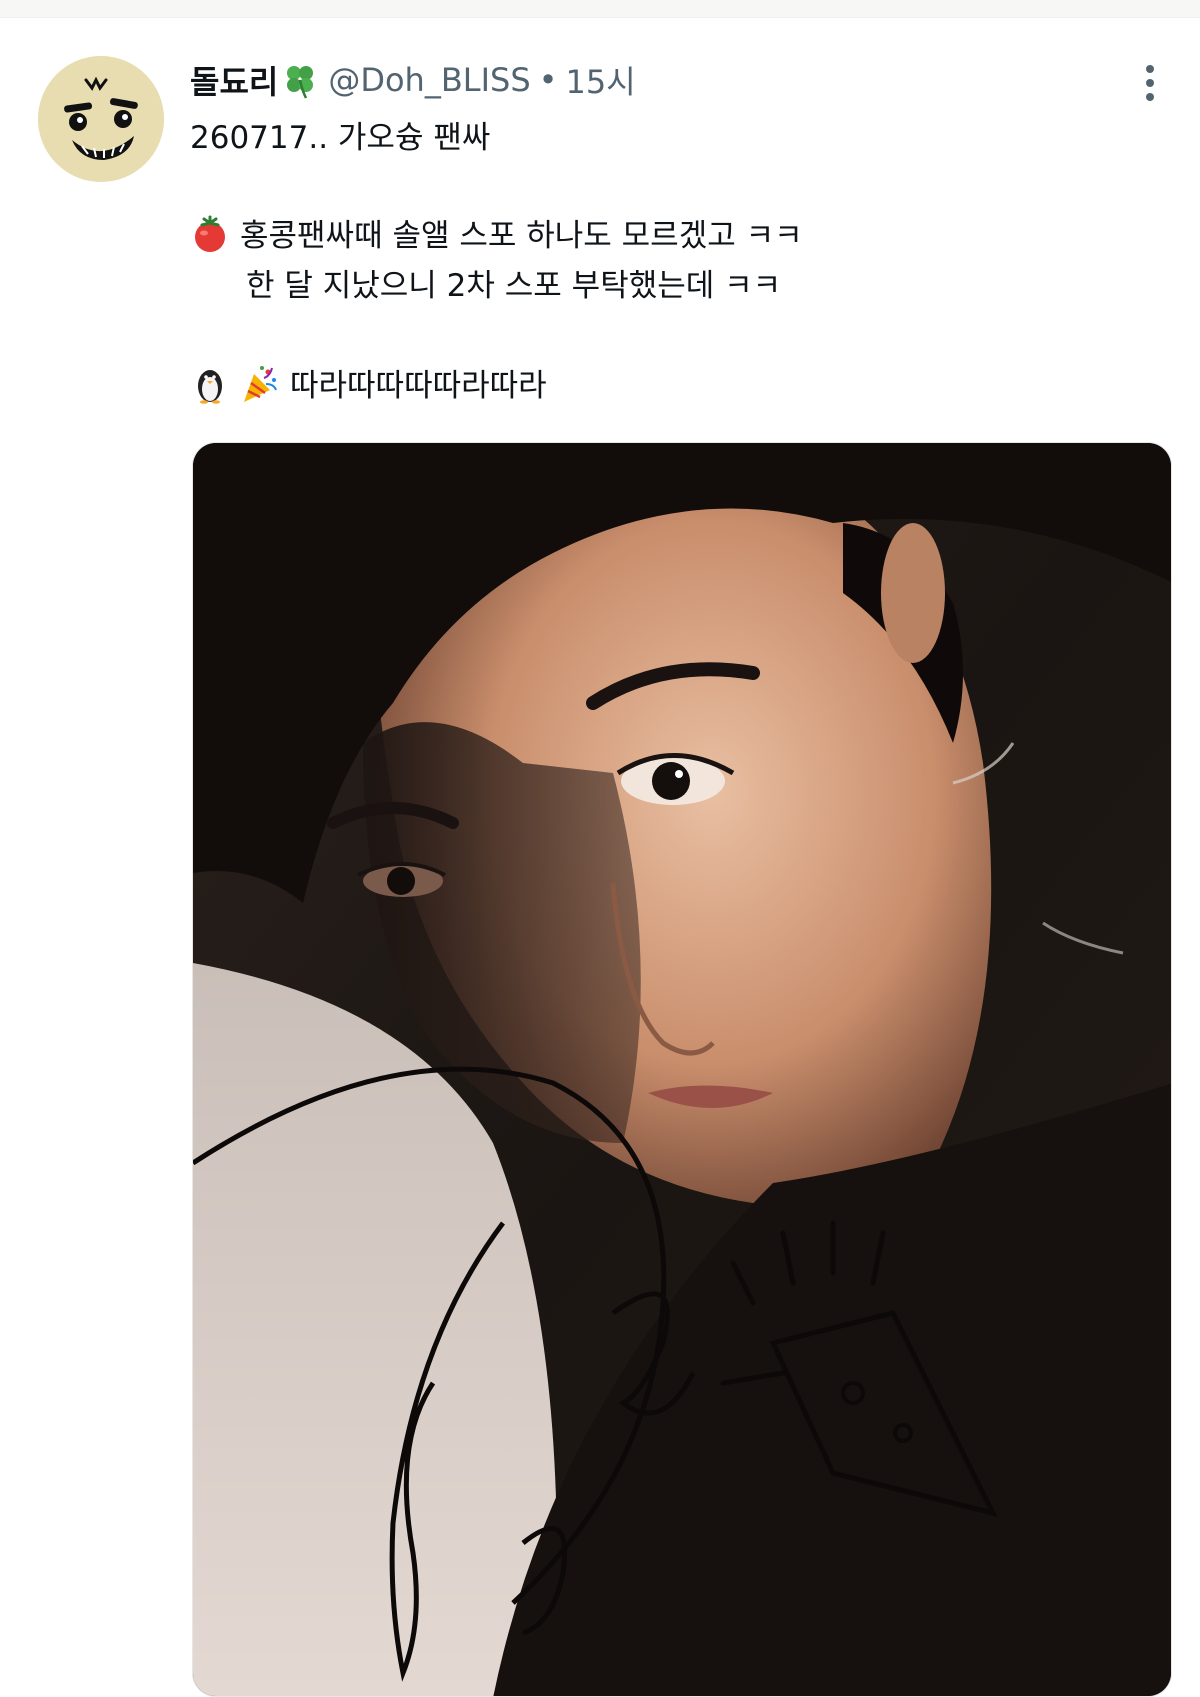 The width and height of the screenshot is (1200, 1697). Describe the element at coordinates (340, 138) in the screenshot. I see `post-text-line-1: 260717.. 가오슝 팬싸` at that location.